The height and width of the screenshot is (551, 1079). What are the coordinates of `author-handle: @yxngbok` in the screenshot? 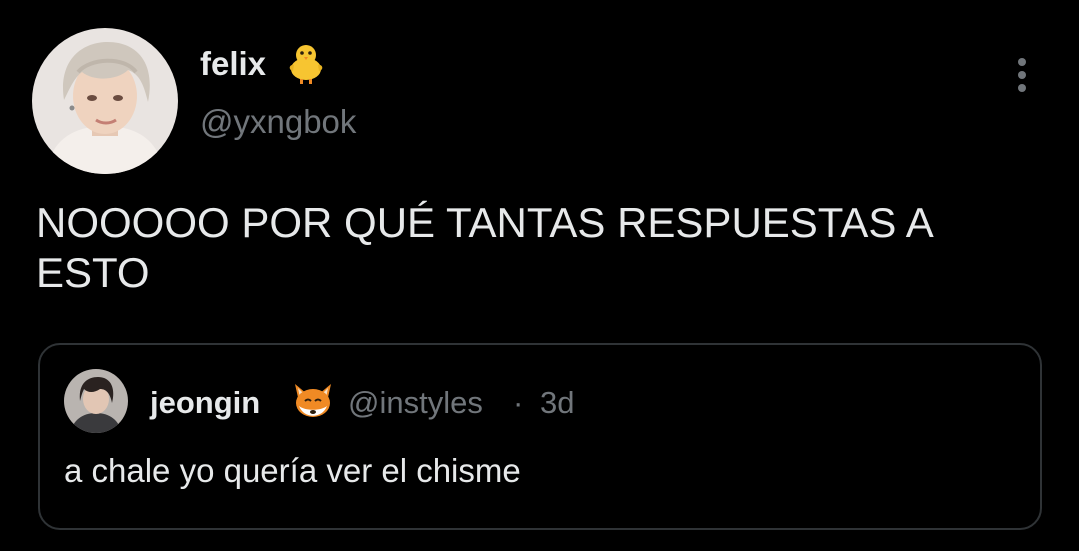 It's located at (278, 122).